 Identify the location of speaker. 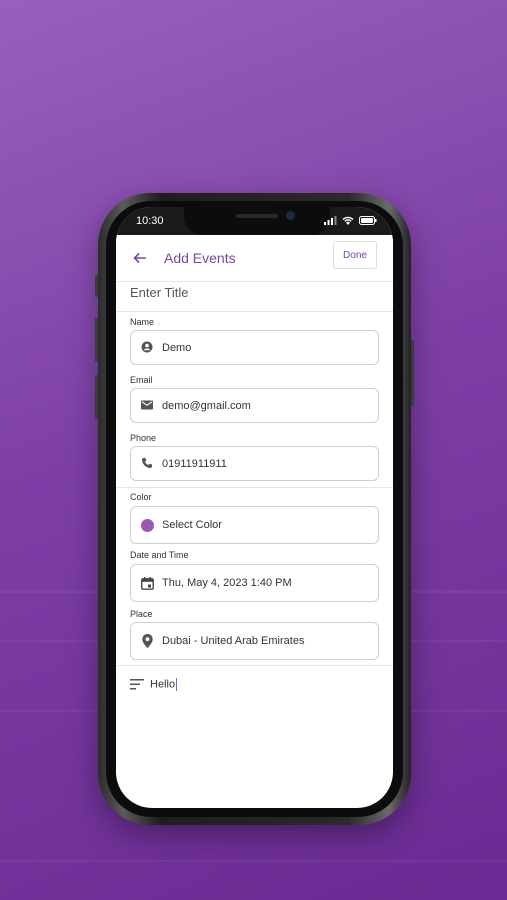
(257, 216).